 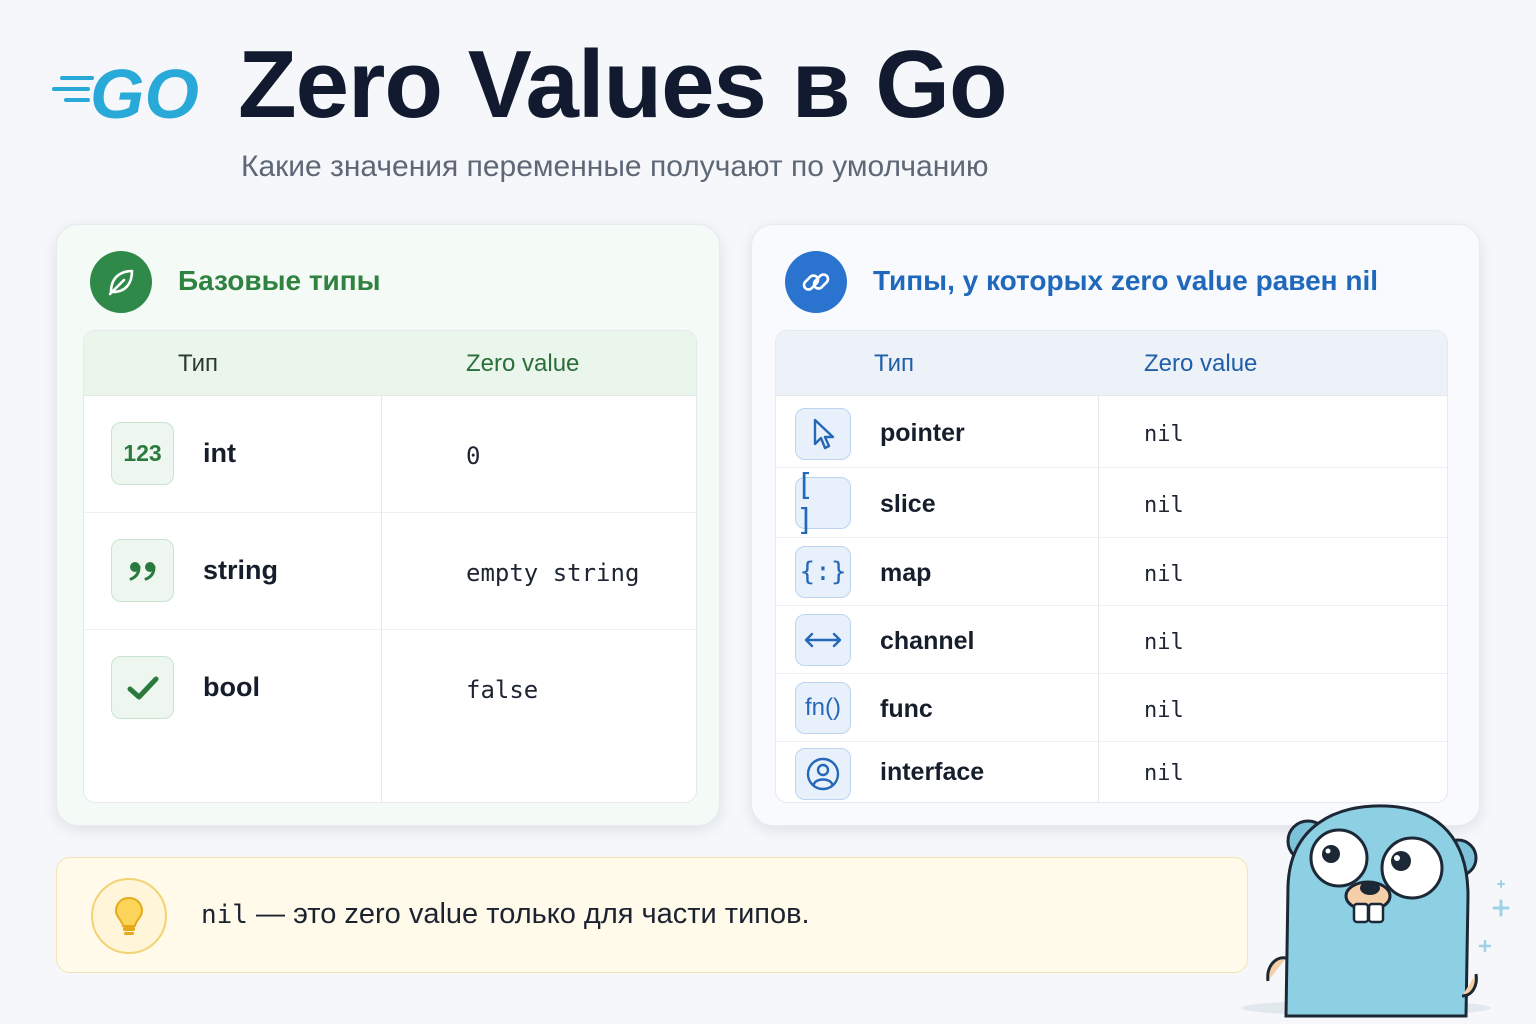 I want to click on number-icon: 123, so click(x=142, y=453).